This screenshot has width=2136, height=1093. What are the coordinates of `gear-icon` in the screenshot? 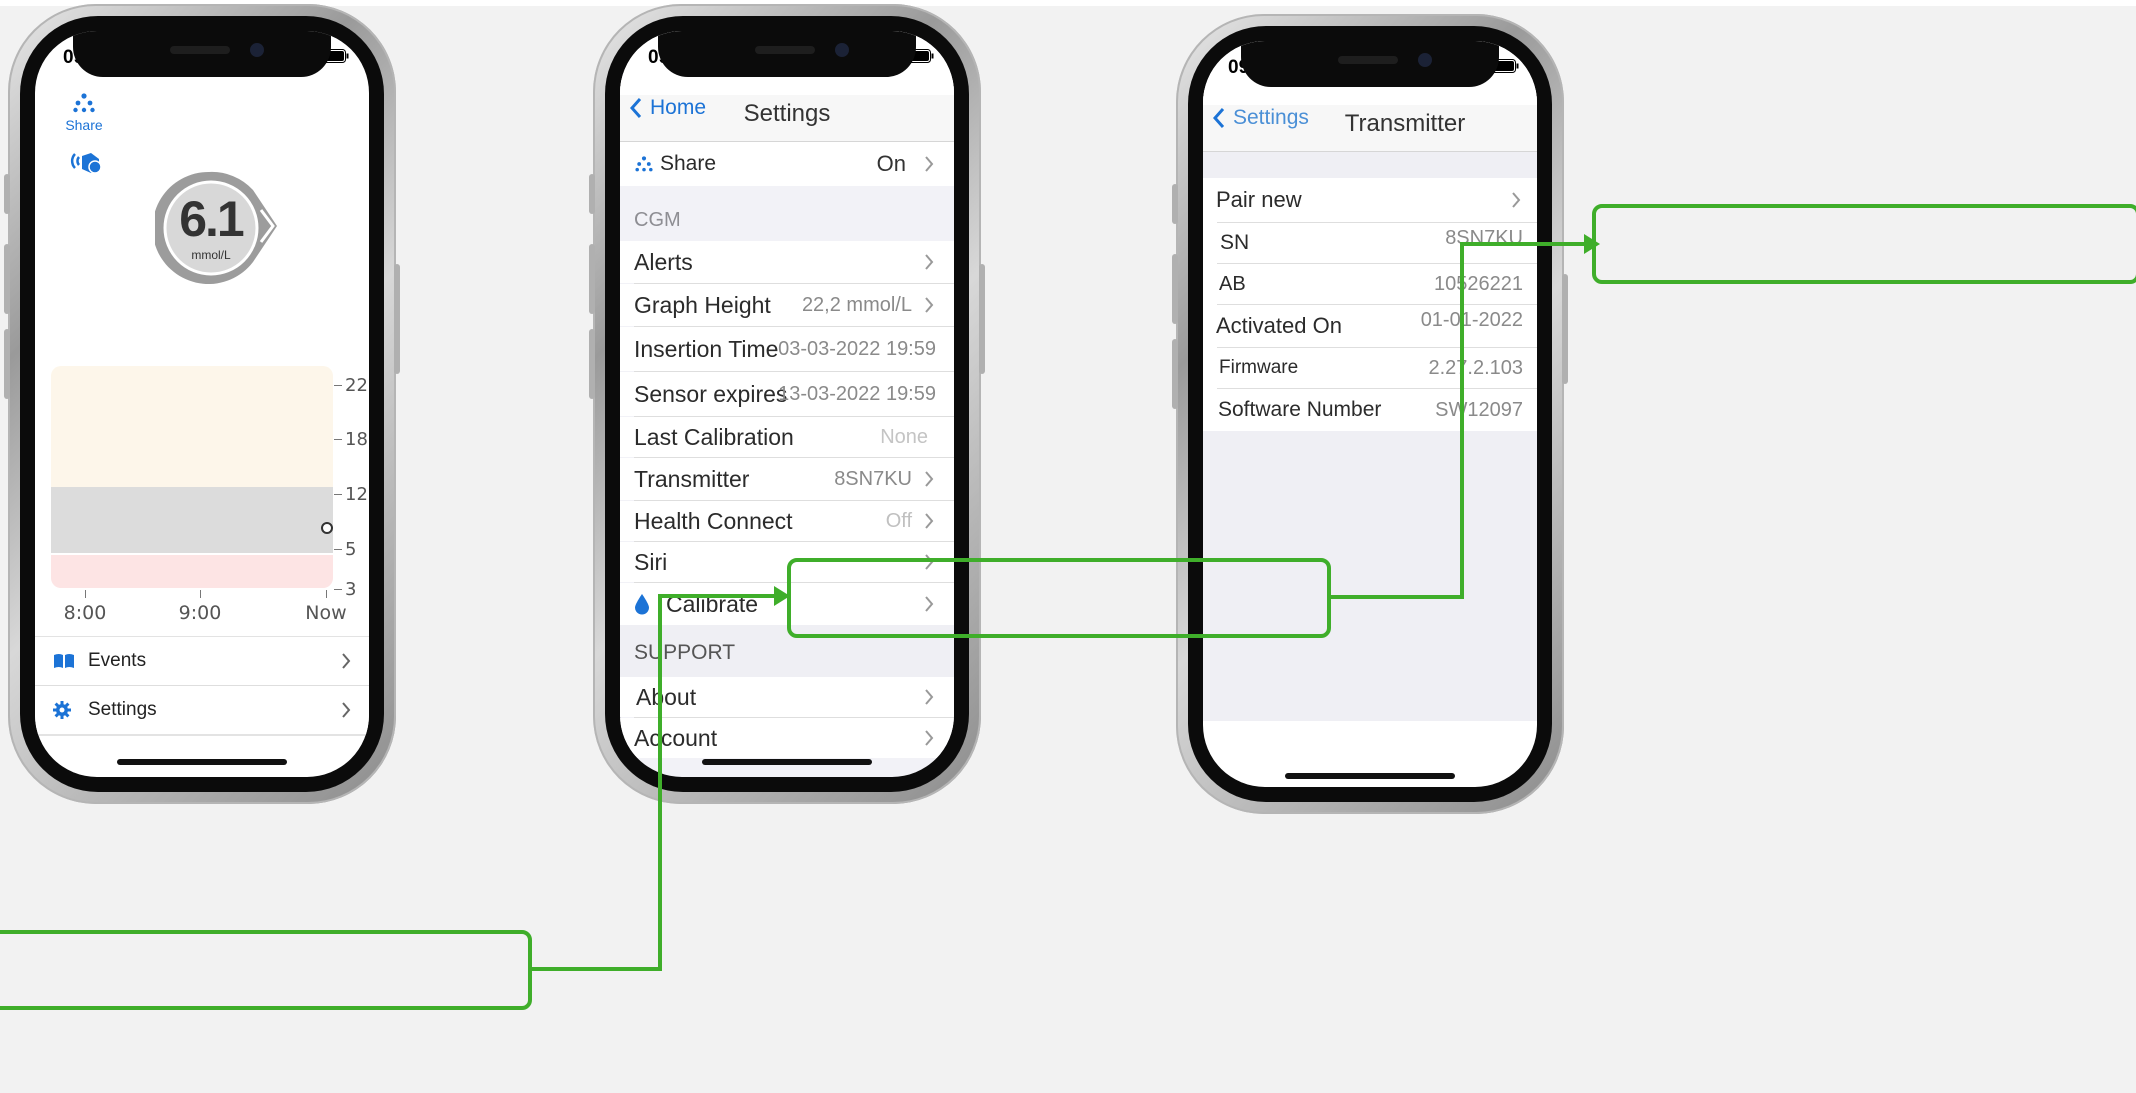 It's located at (62, 710).